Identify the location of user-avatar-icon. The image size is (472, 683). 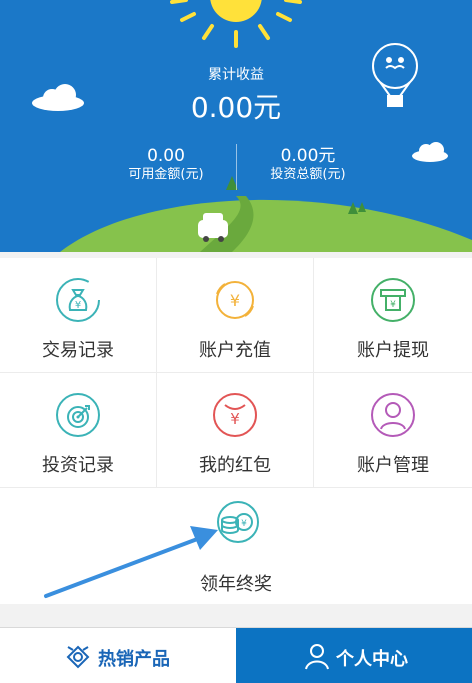
(393, 415).